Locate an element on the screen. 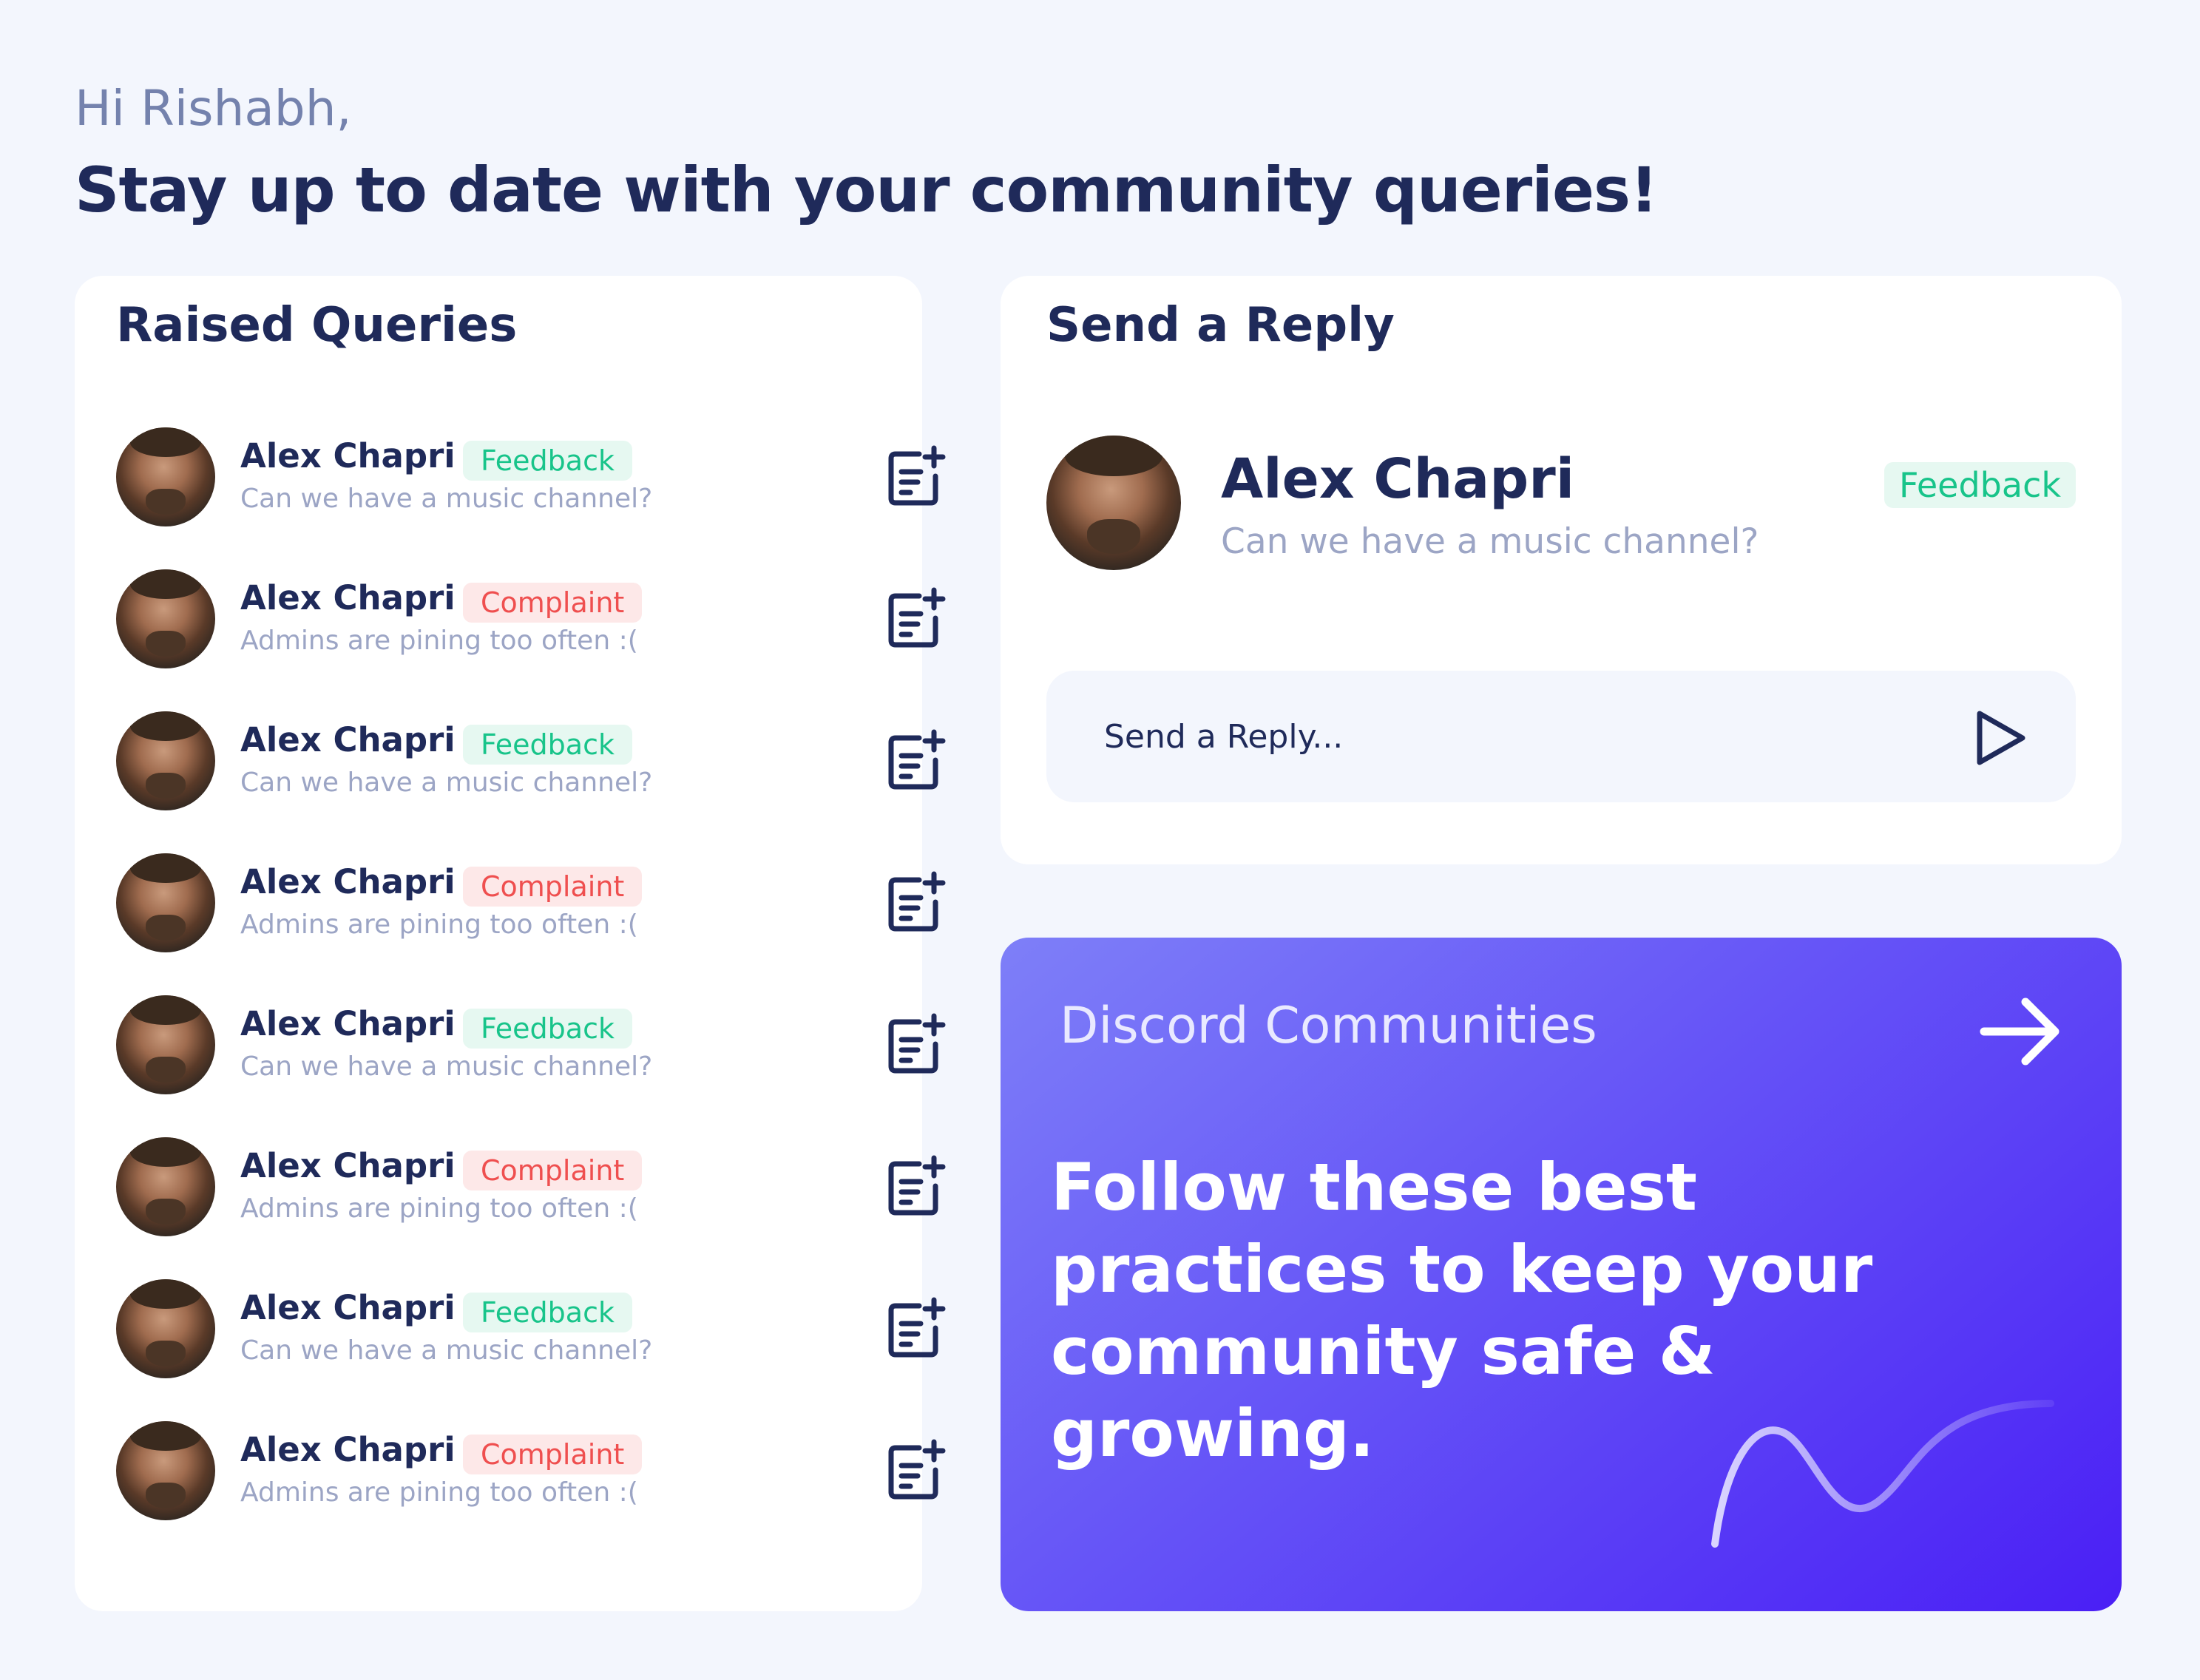  greeting: Hi Rishabh, is located at coordinates (213, 109).